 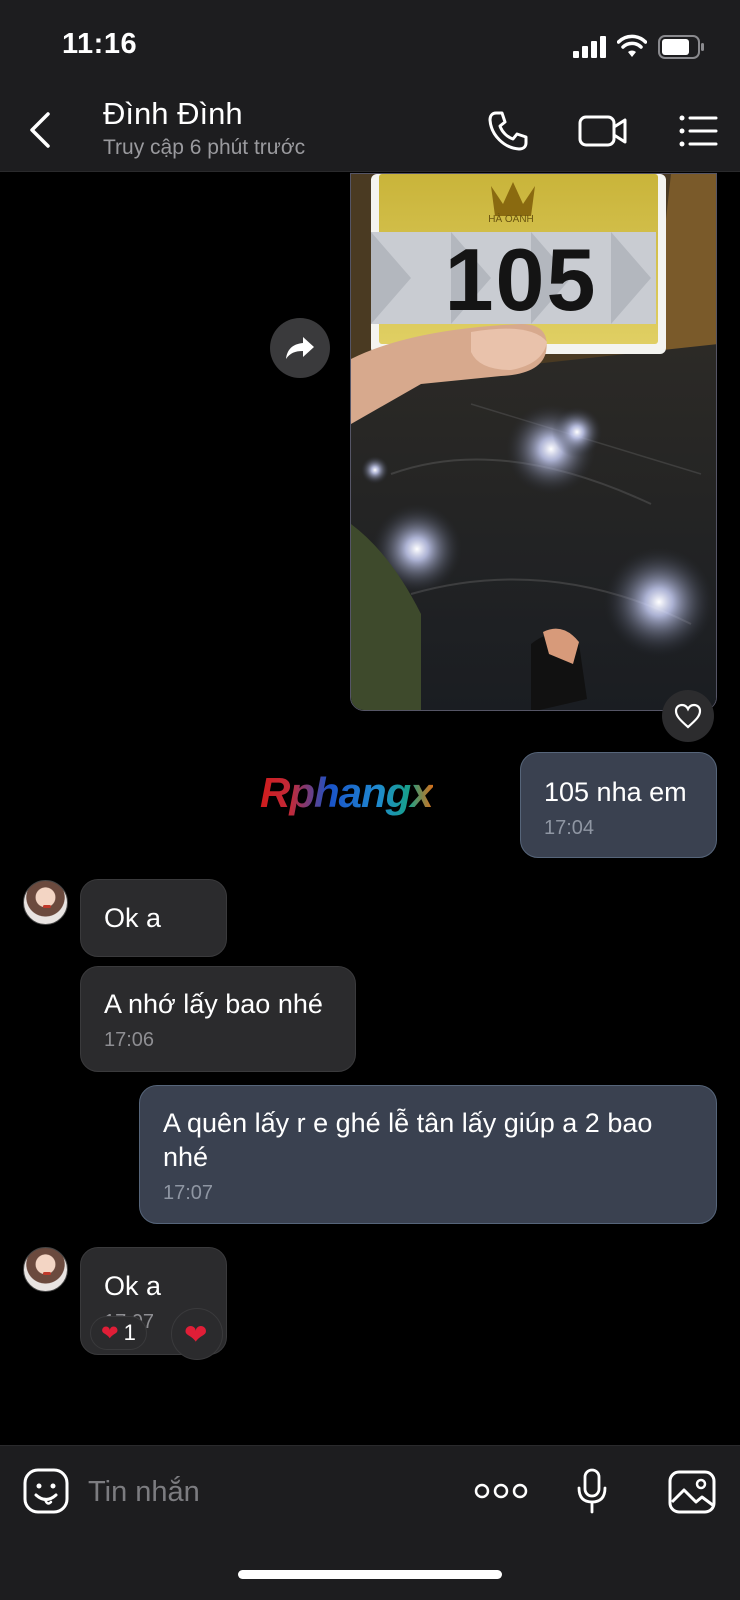 I want to click on message-bubble-incoming: A nhớ lấy bao nhé 17:06, so click(x=218, y=1019).